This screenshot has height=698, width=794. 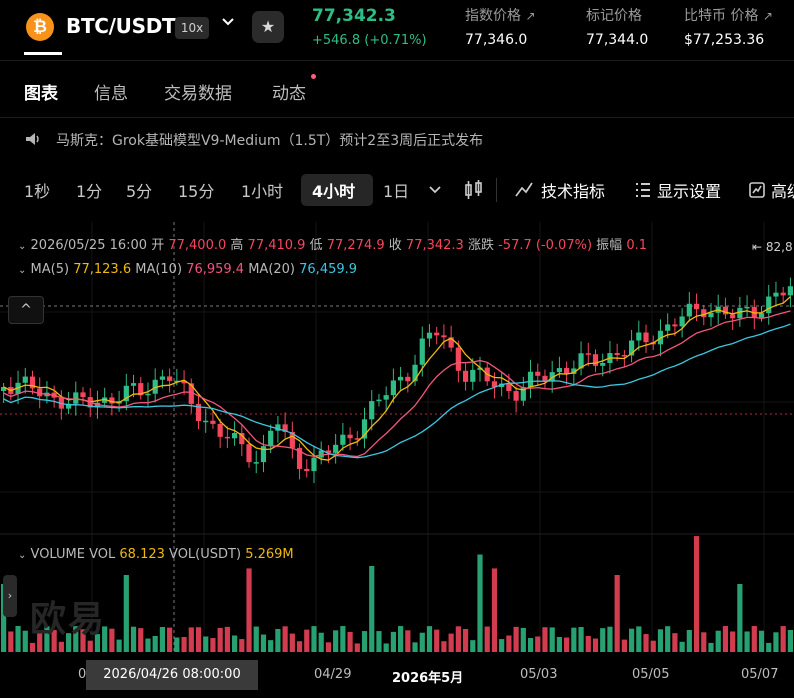 What do you see at coordinates (43, 53) in the screenshot?
I see `active-tab-indicator` at bounding box center [43, 53].